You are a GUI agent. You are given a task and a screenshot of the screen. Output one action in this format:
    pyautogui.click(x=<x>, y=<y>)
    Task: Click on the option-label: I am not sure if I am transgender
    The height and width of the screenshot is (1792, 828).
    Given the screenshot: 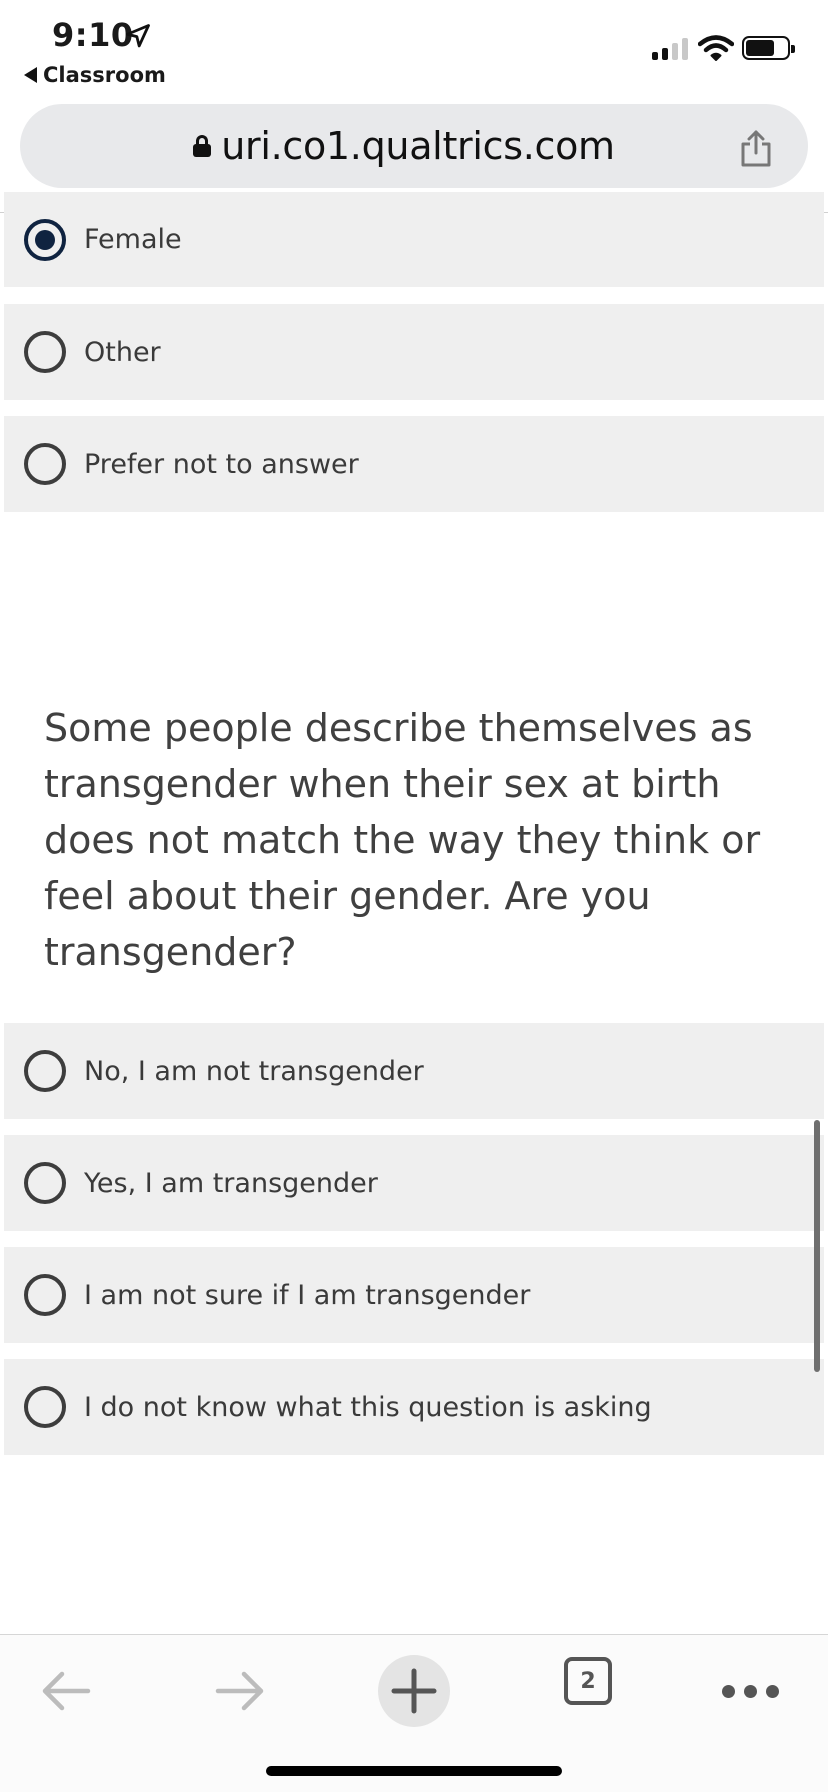 What is the action you would take?
    pyautogui.click(x=307, y=1295)
    